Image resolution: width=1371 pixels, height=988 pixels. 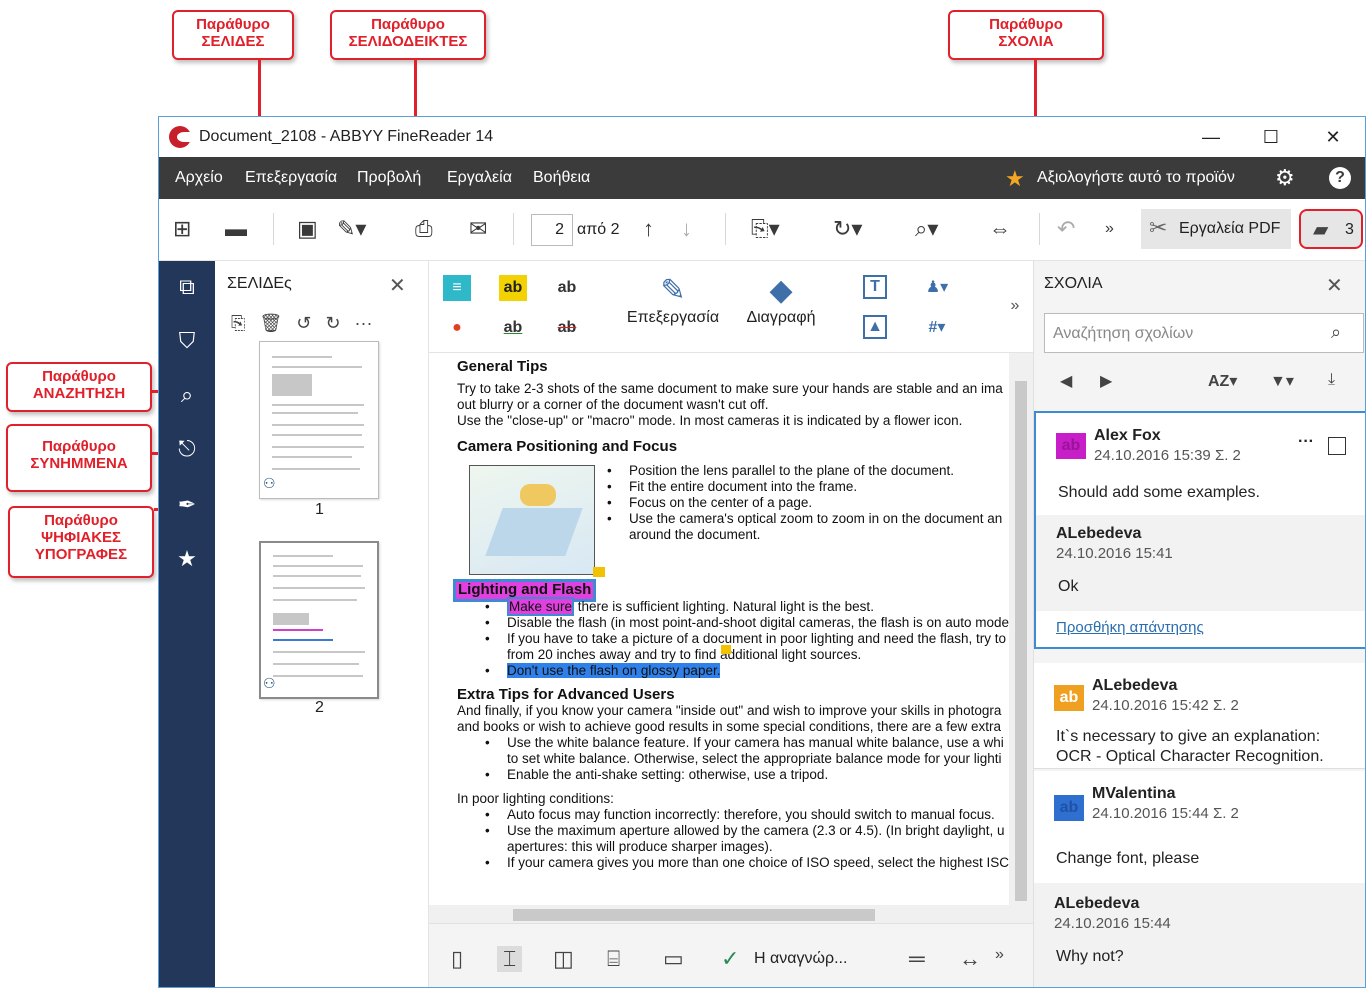 What do you see at coordinates (457, 288) in the screenshot?
I see `note-icon: ≡` at bounding box center [457, 288].